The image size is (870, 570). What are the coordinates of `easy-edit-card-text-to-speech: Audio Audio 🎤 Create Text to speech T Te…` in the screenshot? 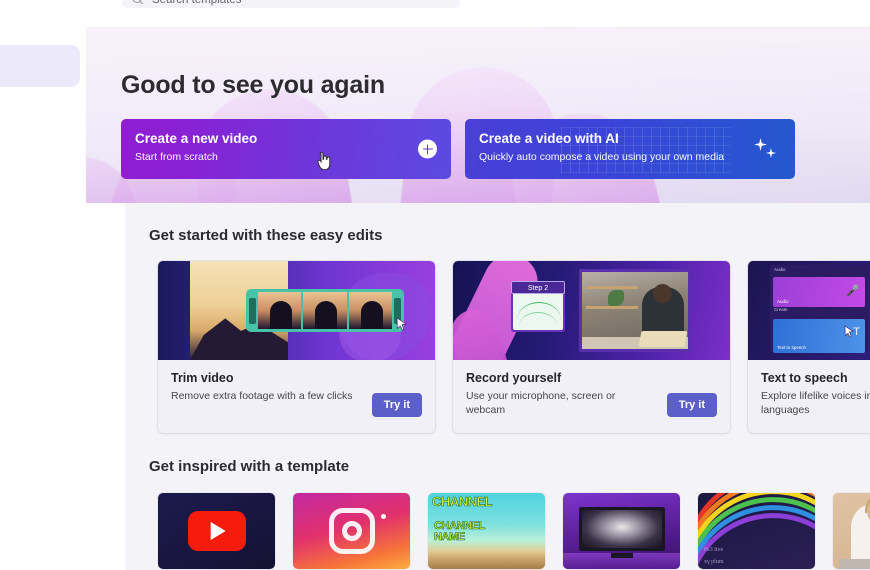 It's located at (809, 347).